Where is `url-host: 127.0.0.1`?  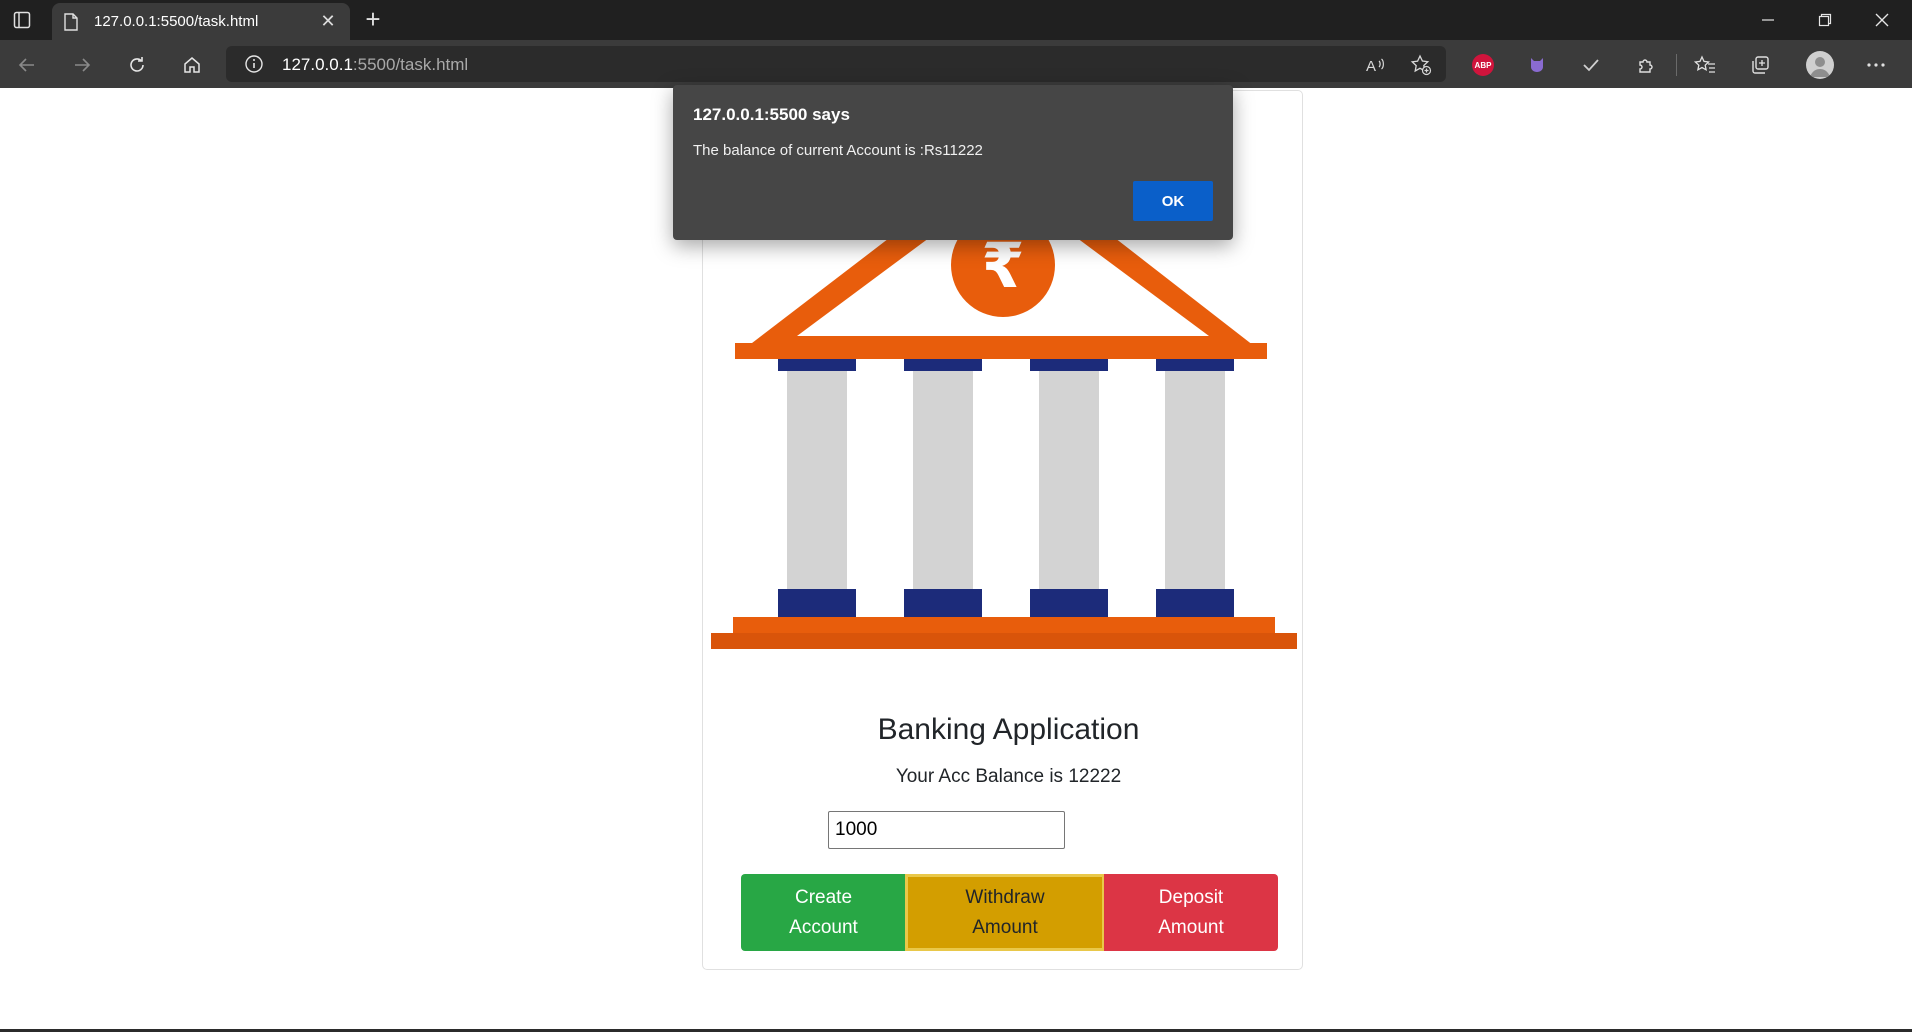
url-host: 127.0.0.1 is located at coordinates (317, 64).